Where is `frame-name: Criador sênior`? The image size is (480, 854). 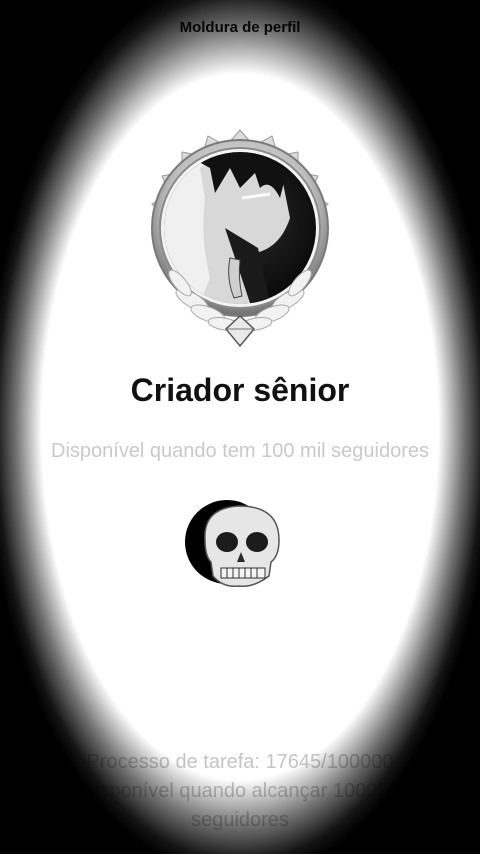 frame-name: Criador sênior is located at coordinates (240, 390).